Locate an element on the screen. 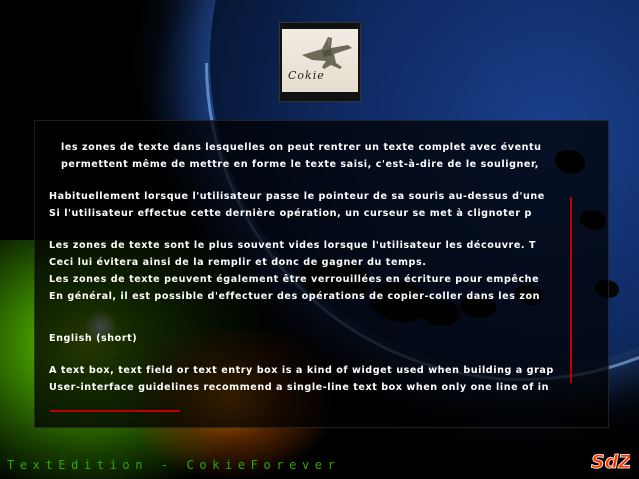 The width and height of the screenshot is (639, 479). sdz-logo: SdZ is located at coordinates (610, 462).